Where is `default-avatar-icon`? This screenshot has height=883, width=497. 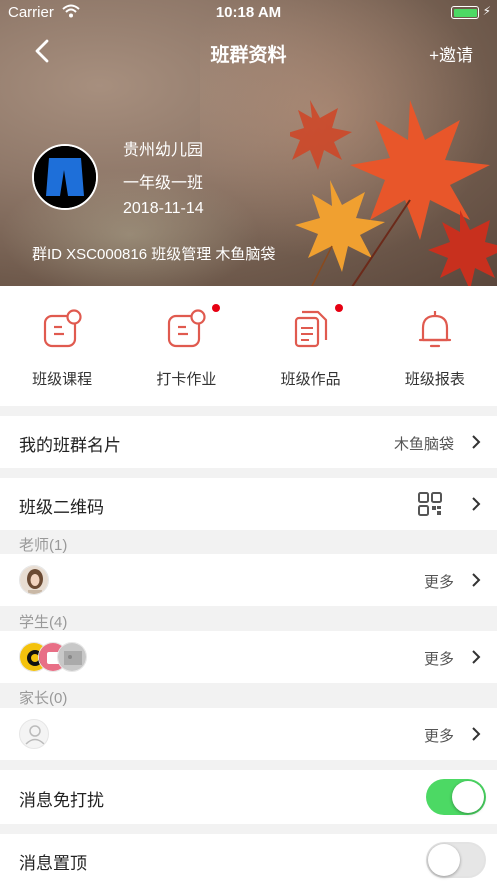
default-avatar-icon is located at coordinates (34, 734).